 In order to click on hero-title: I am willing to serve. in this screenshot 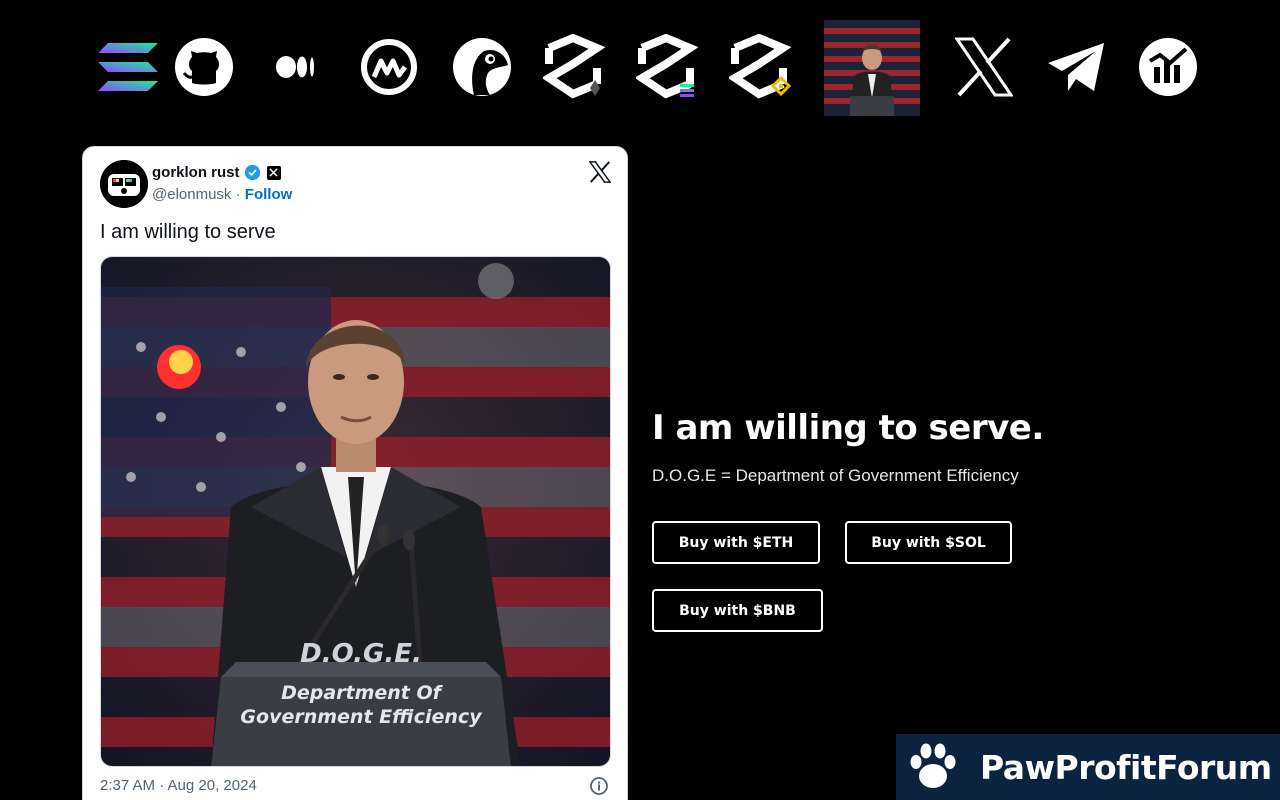, I will do `click(848, 428)`.